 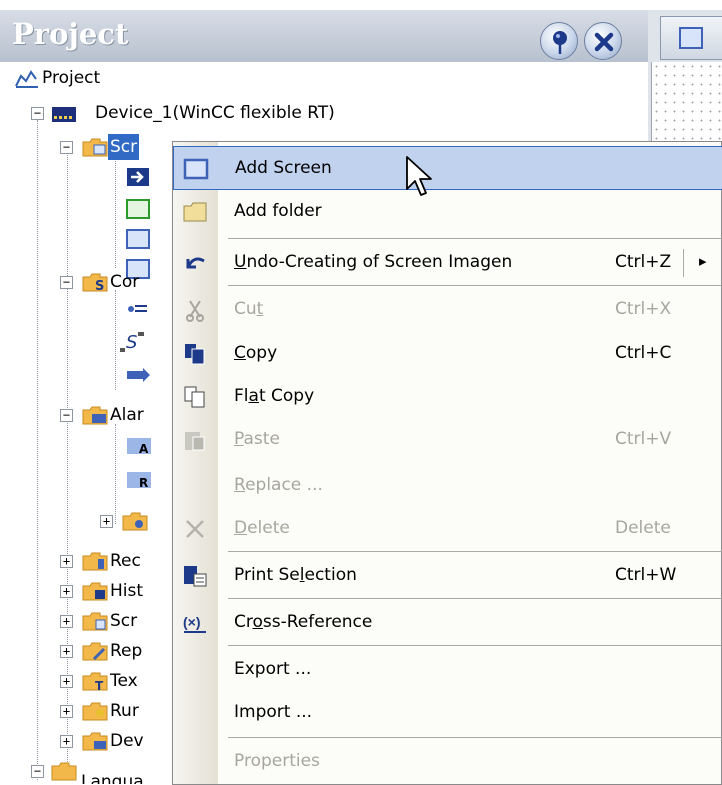 What do you see at coordinates (447, 263) in the screenshot?
I see `menu-item-undo: Undo-Creating of Screen Imagen Ctrl+Z ▸` at bounding box center [447, 263].